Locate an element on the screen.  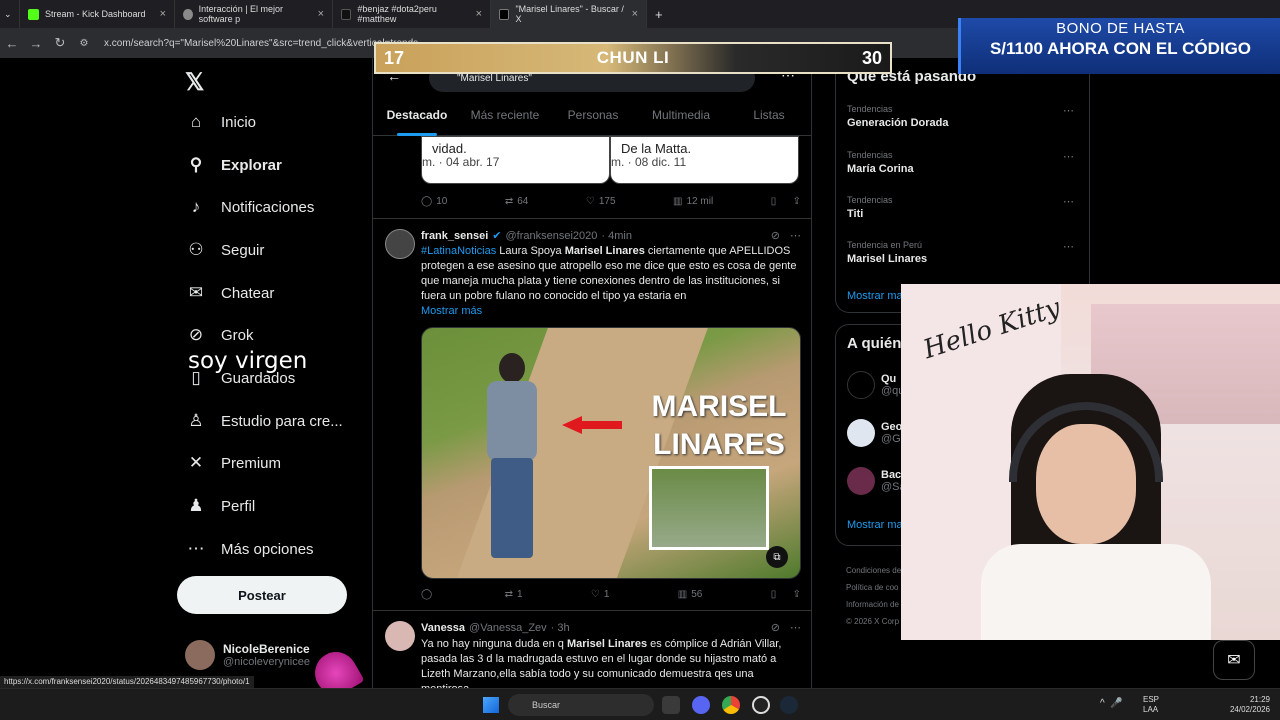
author-handle: @franksensei2020 is located at coordinates (551, 236).